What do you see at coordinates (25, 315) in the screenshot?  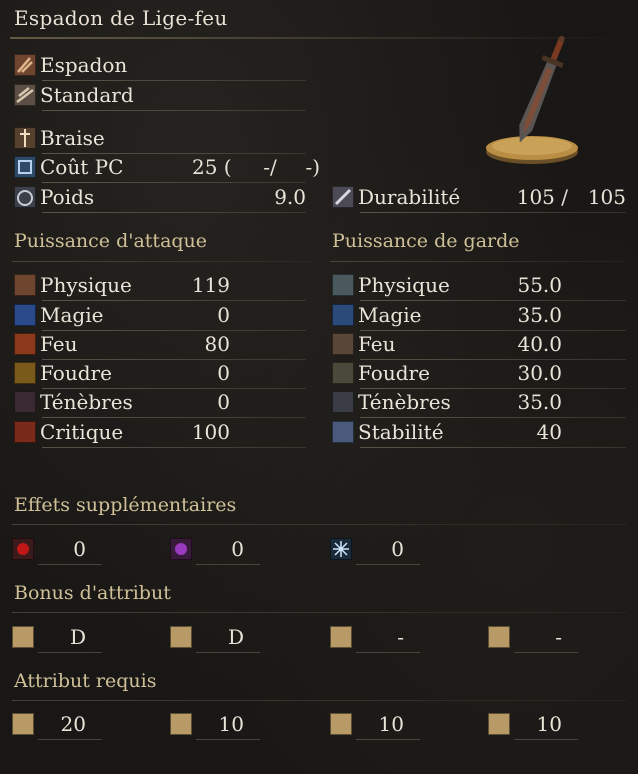 I see `magic-attack-icon` at bounding box center [25, 315].